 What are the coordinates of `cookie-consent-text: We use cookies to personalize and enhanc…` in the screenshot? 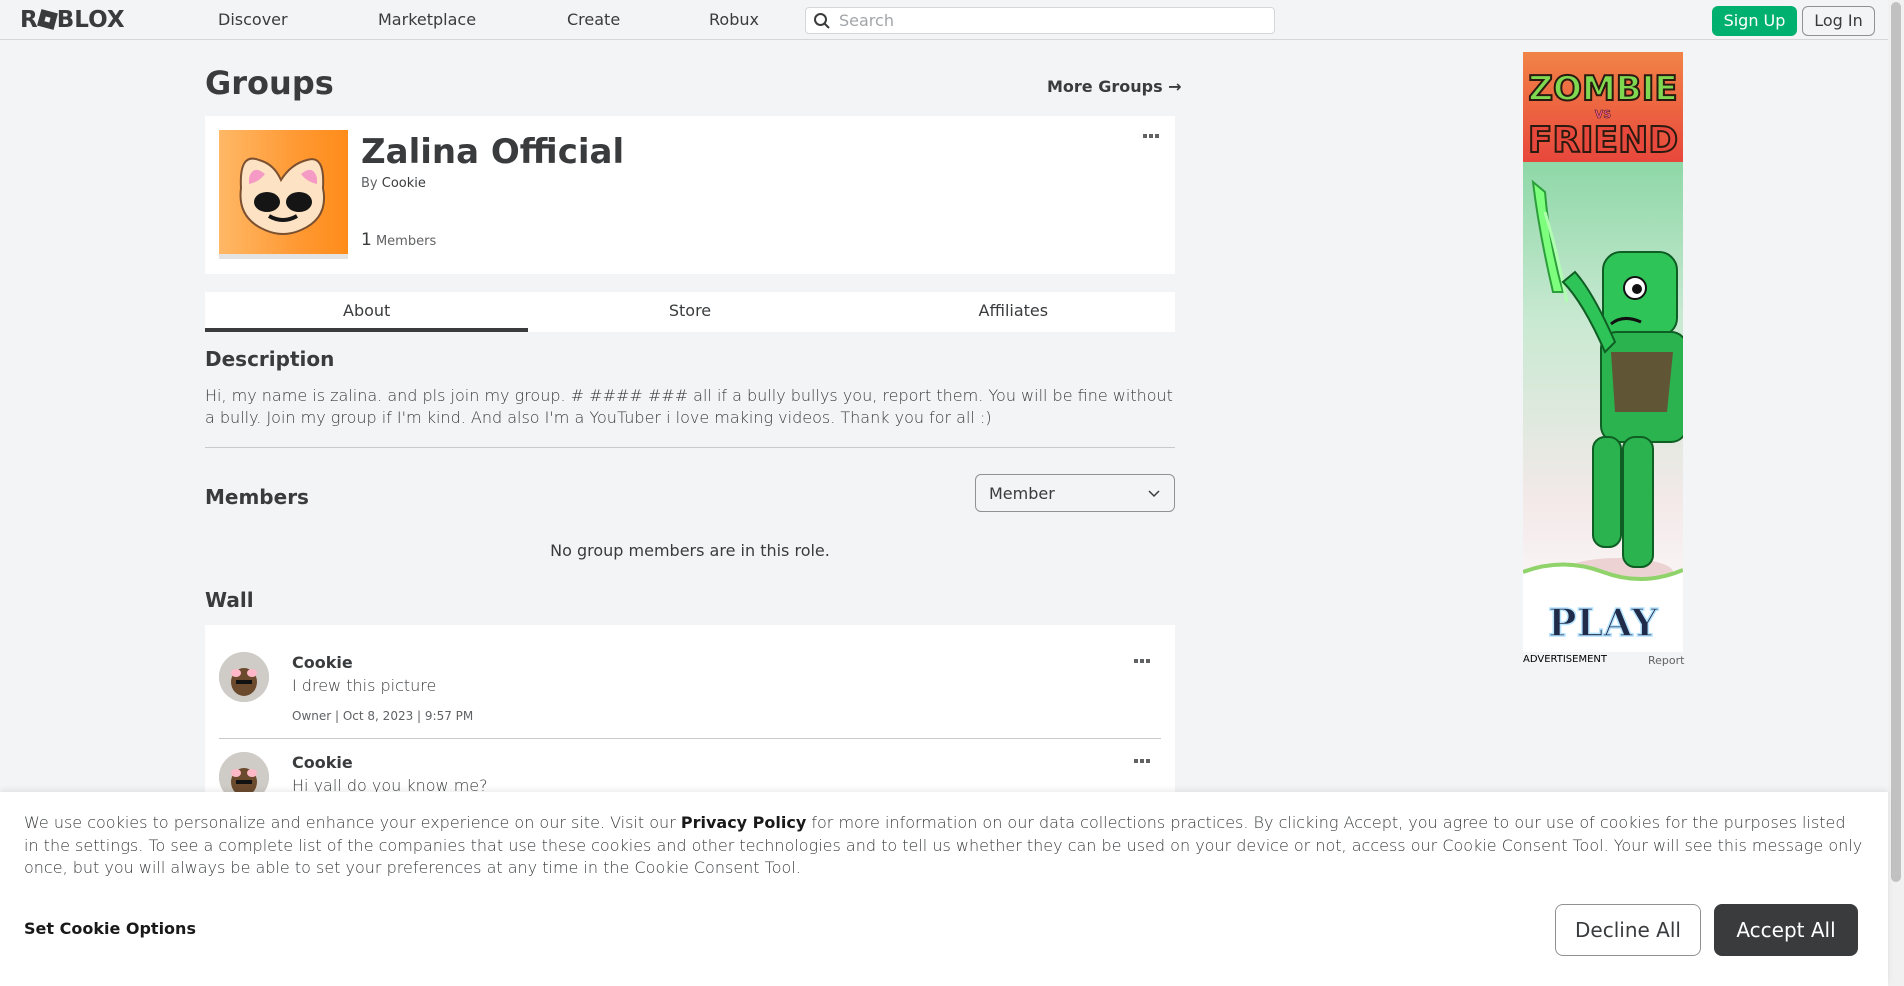 It's located at (944, 846).